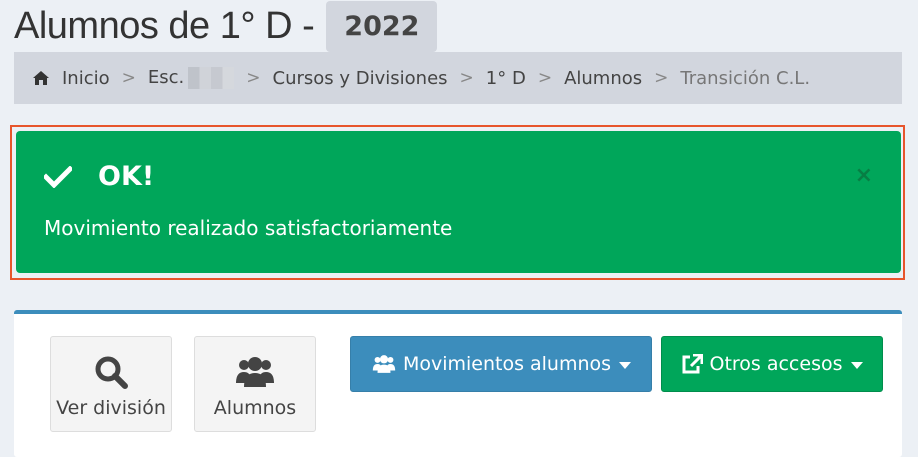 This screenshot has height=457, width=918. Describe the element at coordinates (382, 26) in the screenshot. I see `year-badge: 2022` at that location.